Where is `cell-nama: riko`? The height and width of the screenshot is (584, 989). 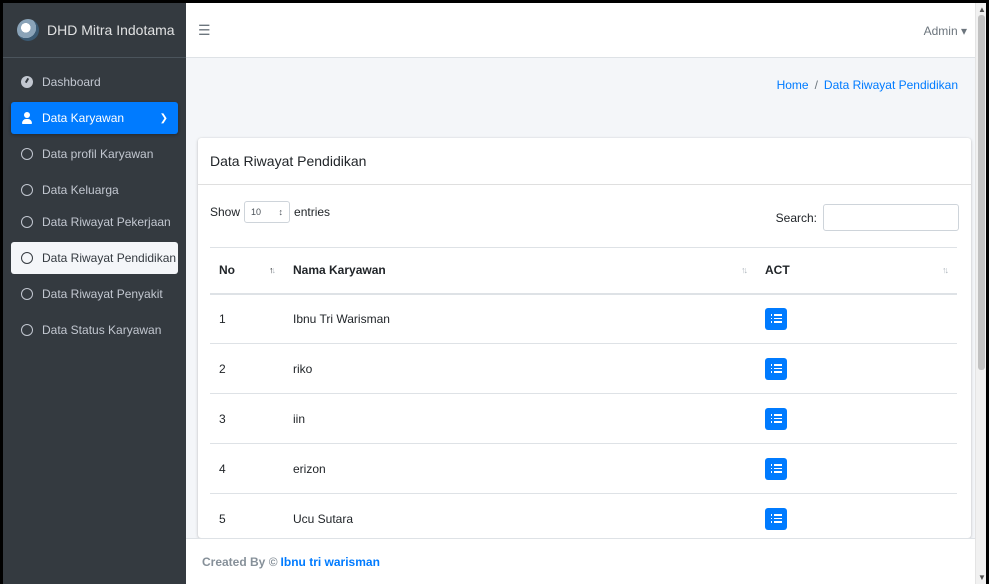
cell-nama: riko is located at coordinates (520, 368).